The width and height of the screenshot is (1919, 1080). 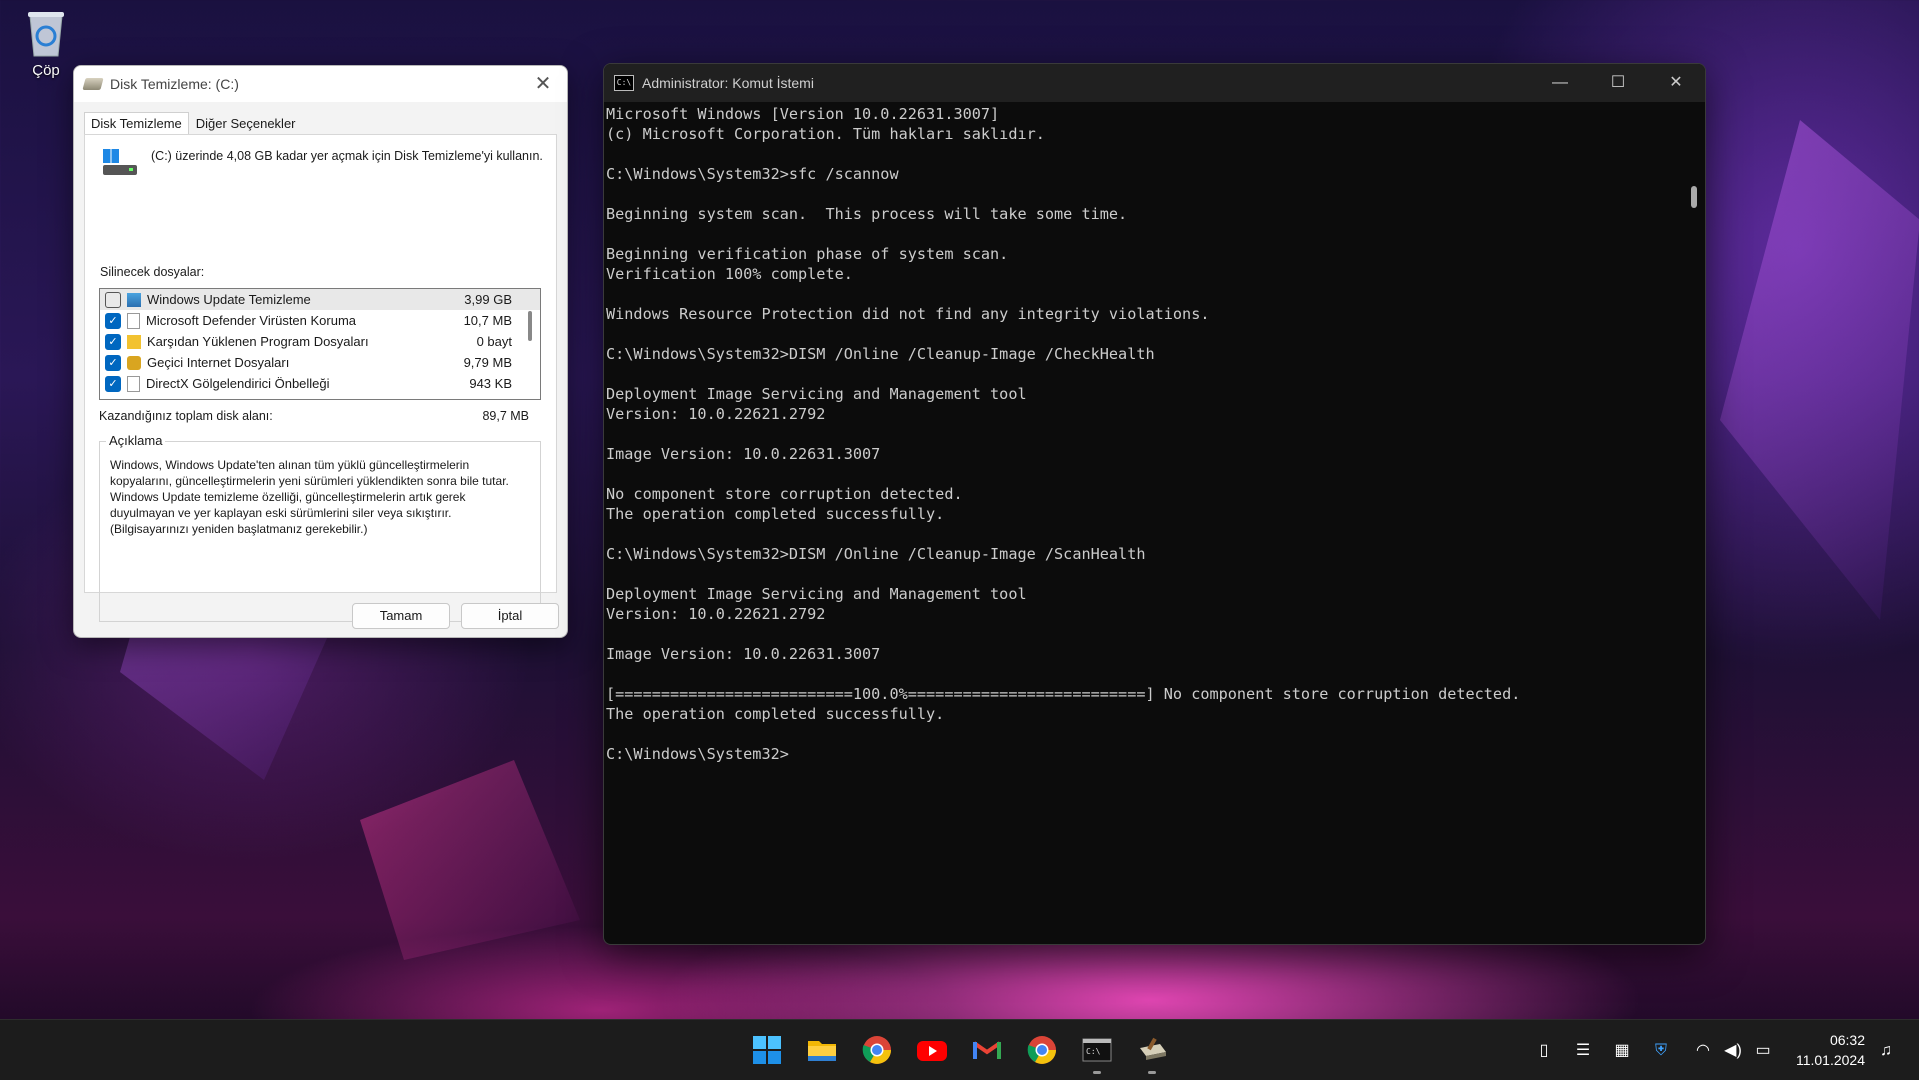 I want to click on stats-icon: ▦, so click(x=1622, y=1051).